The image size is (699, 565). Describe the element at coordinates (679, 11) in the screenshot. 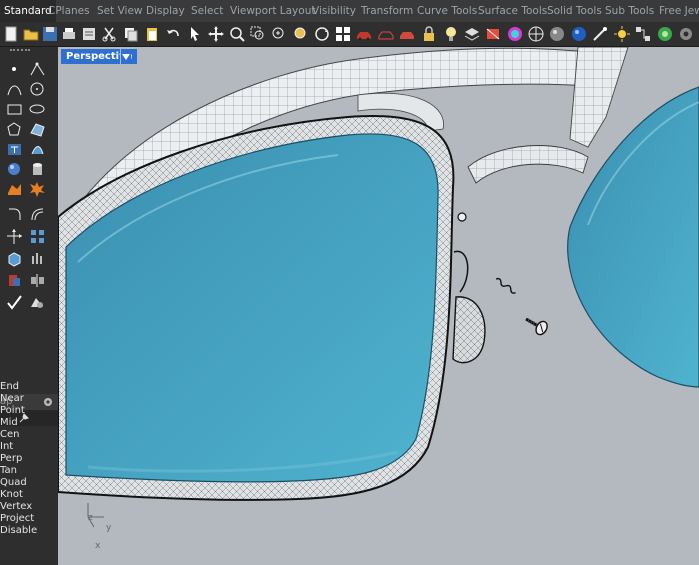

I see `tab-free-jew: Free Jew` at that location.